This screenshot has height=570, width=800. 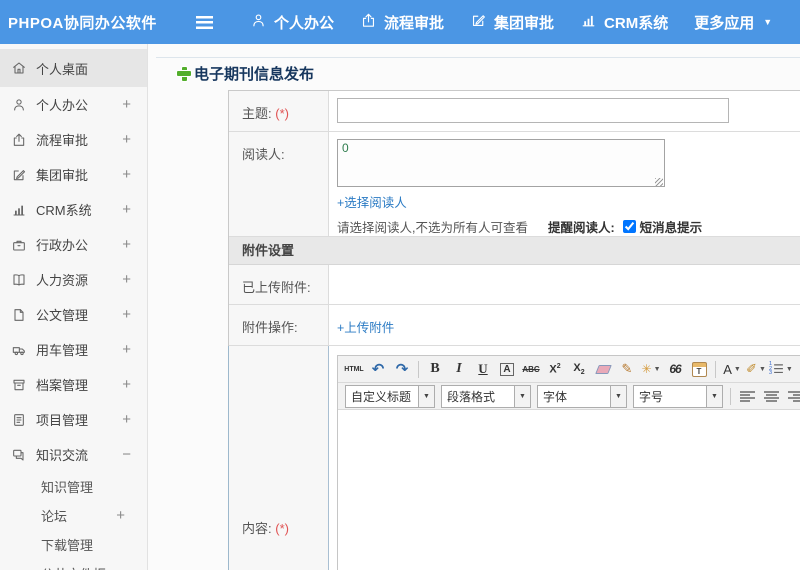 I want to click on sidebar-item-archive-management: 档案管理 +, so click(x=73, y=384).